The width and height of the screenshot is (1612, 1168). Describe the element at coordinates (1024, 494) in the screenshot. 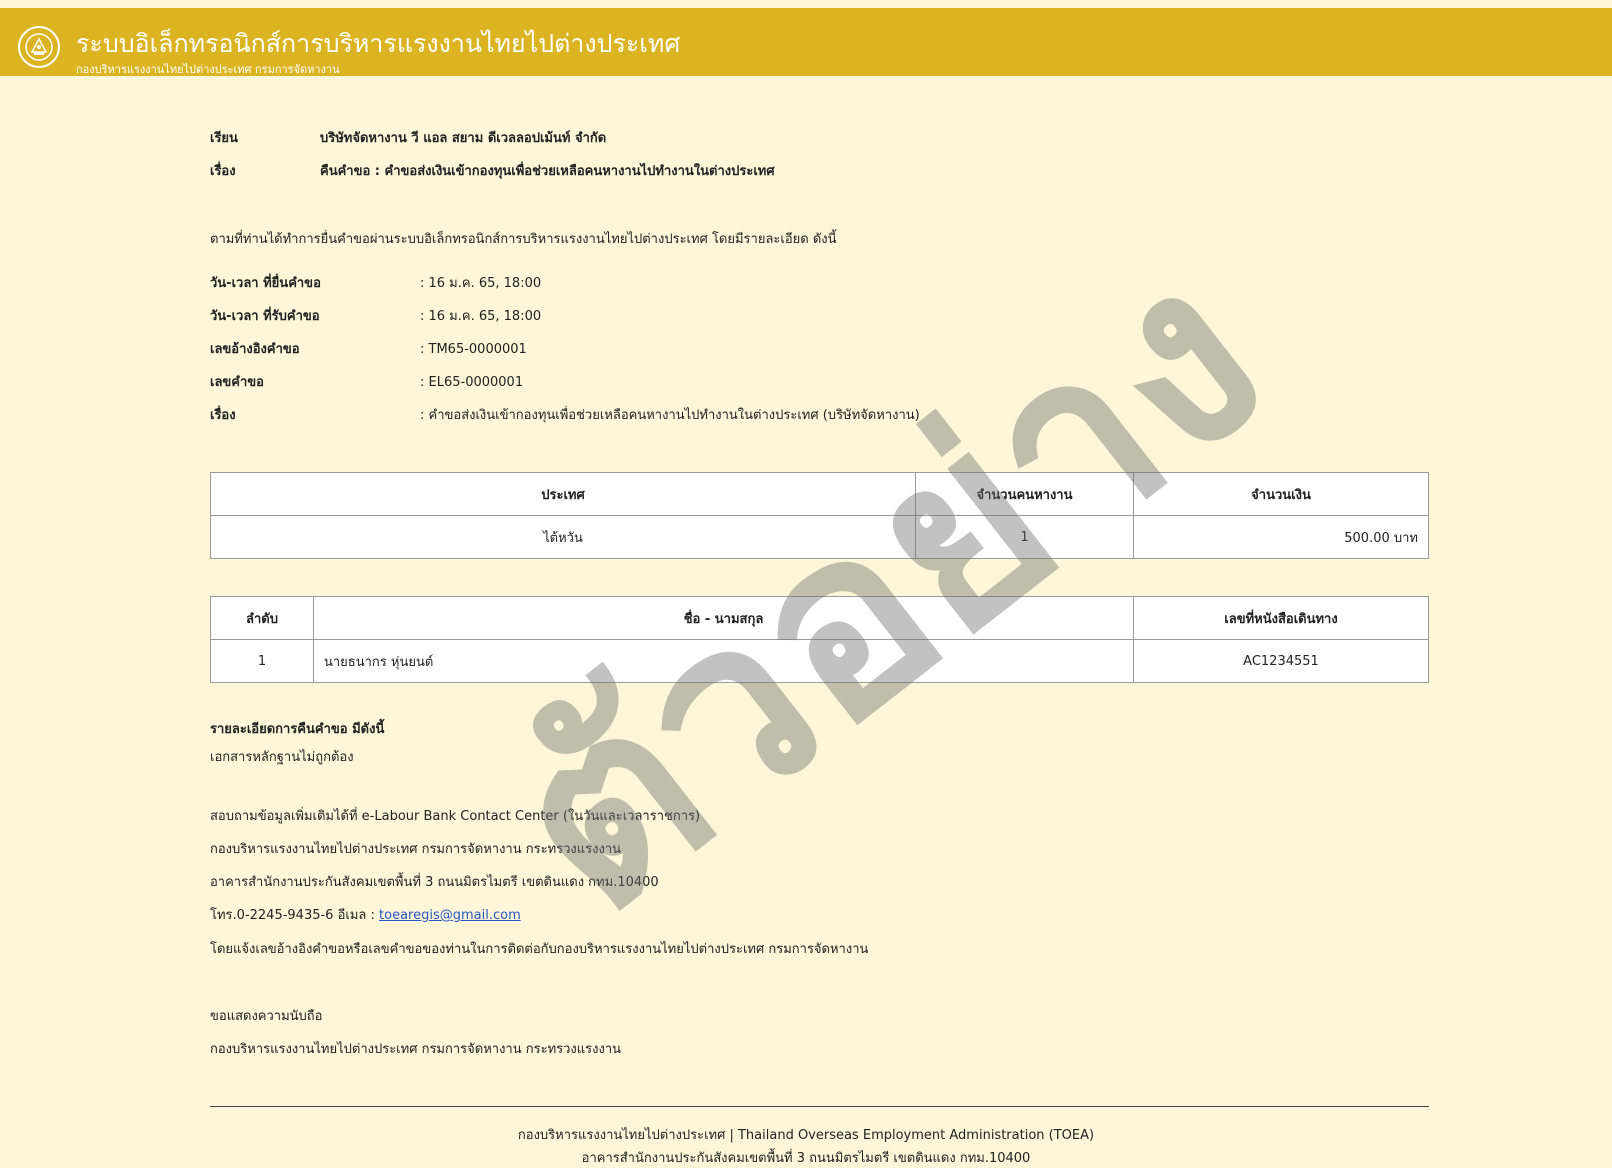

I see `column-header: จำนวนคนหางาน` at that location.